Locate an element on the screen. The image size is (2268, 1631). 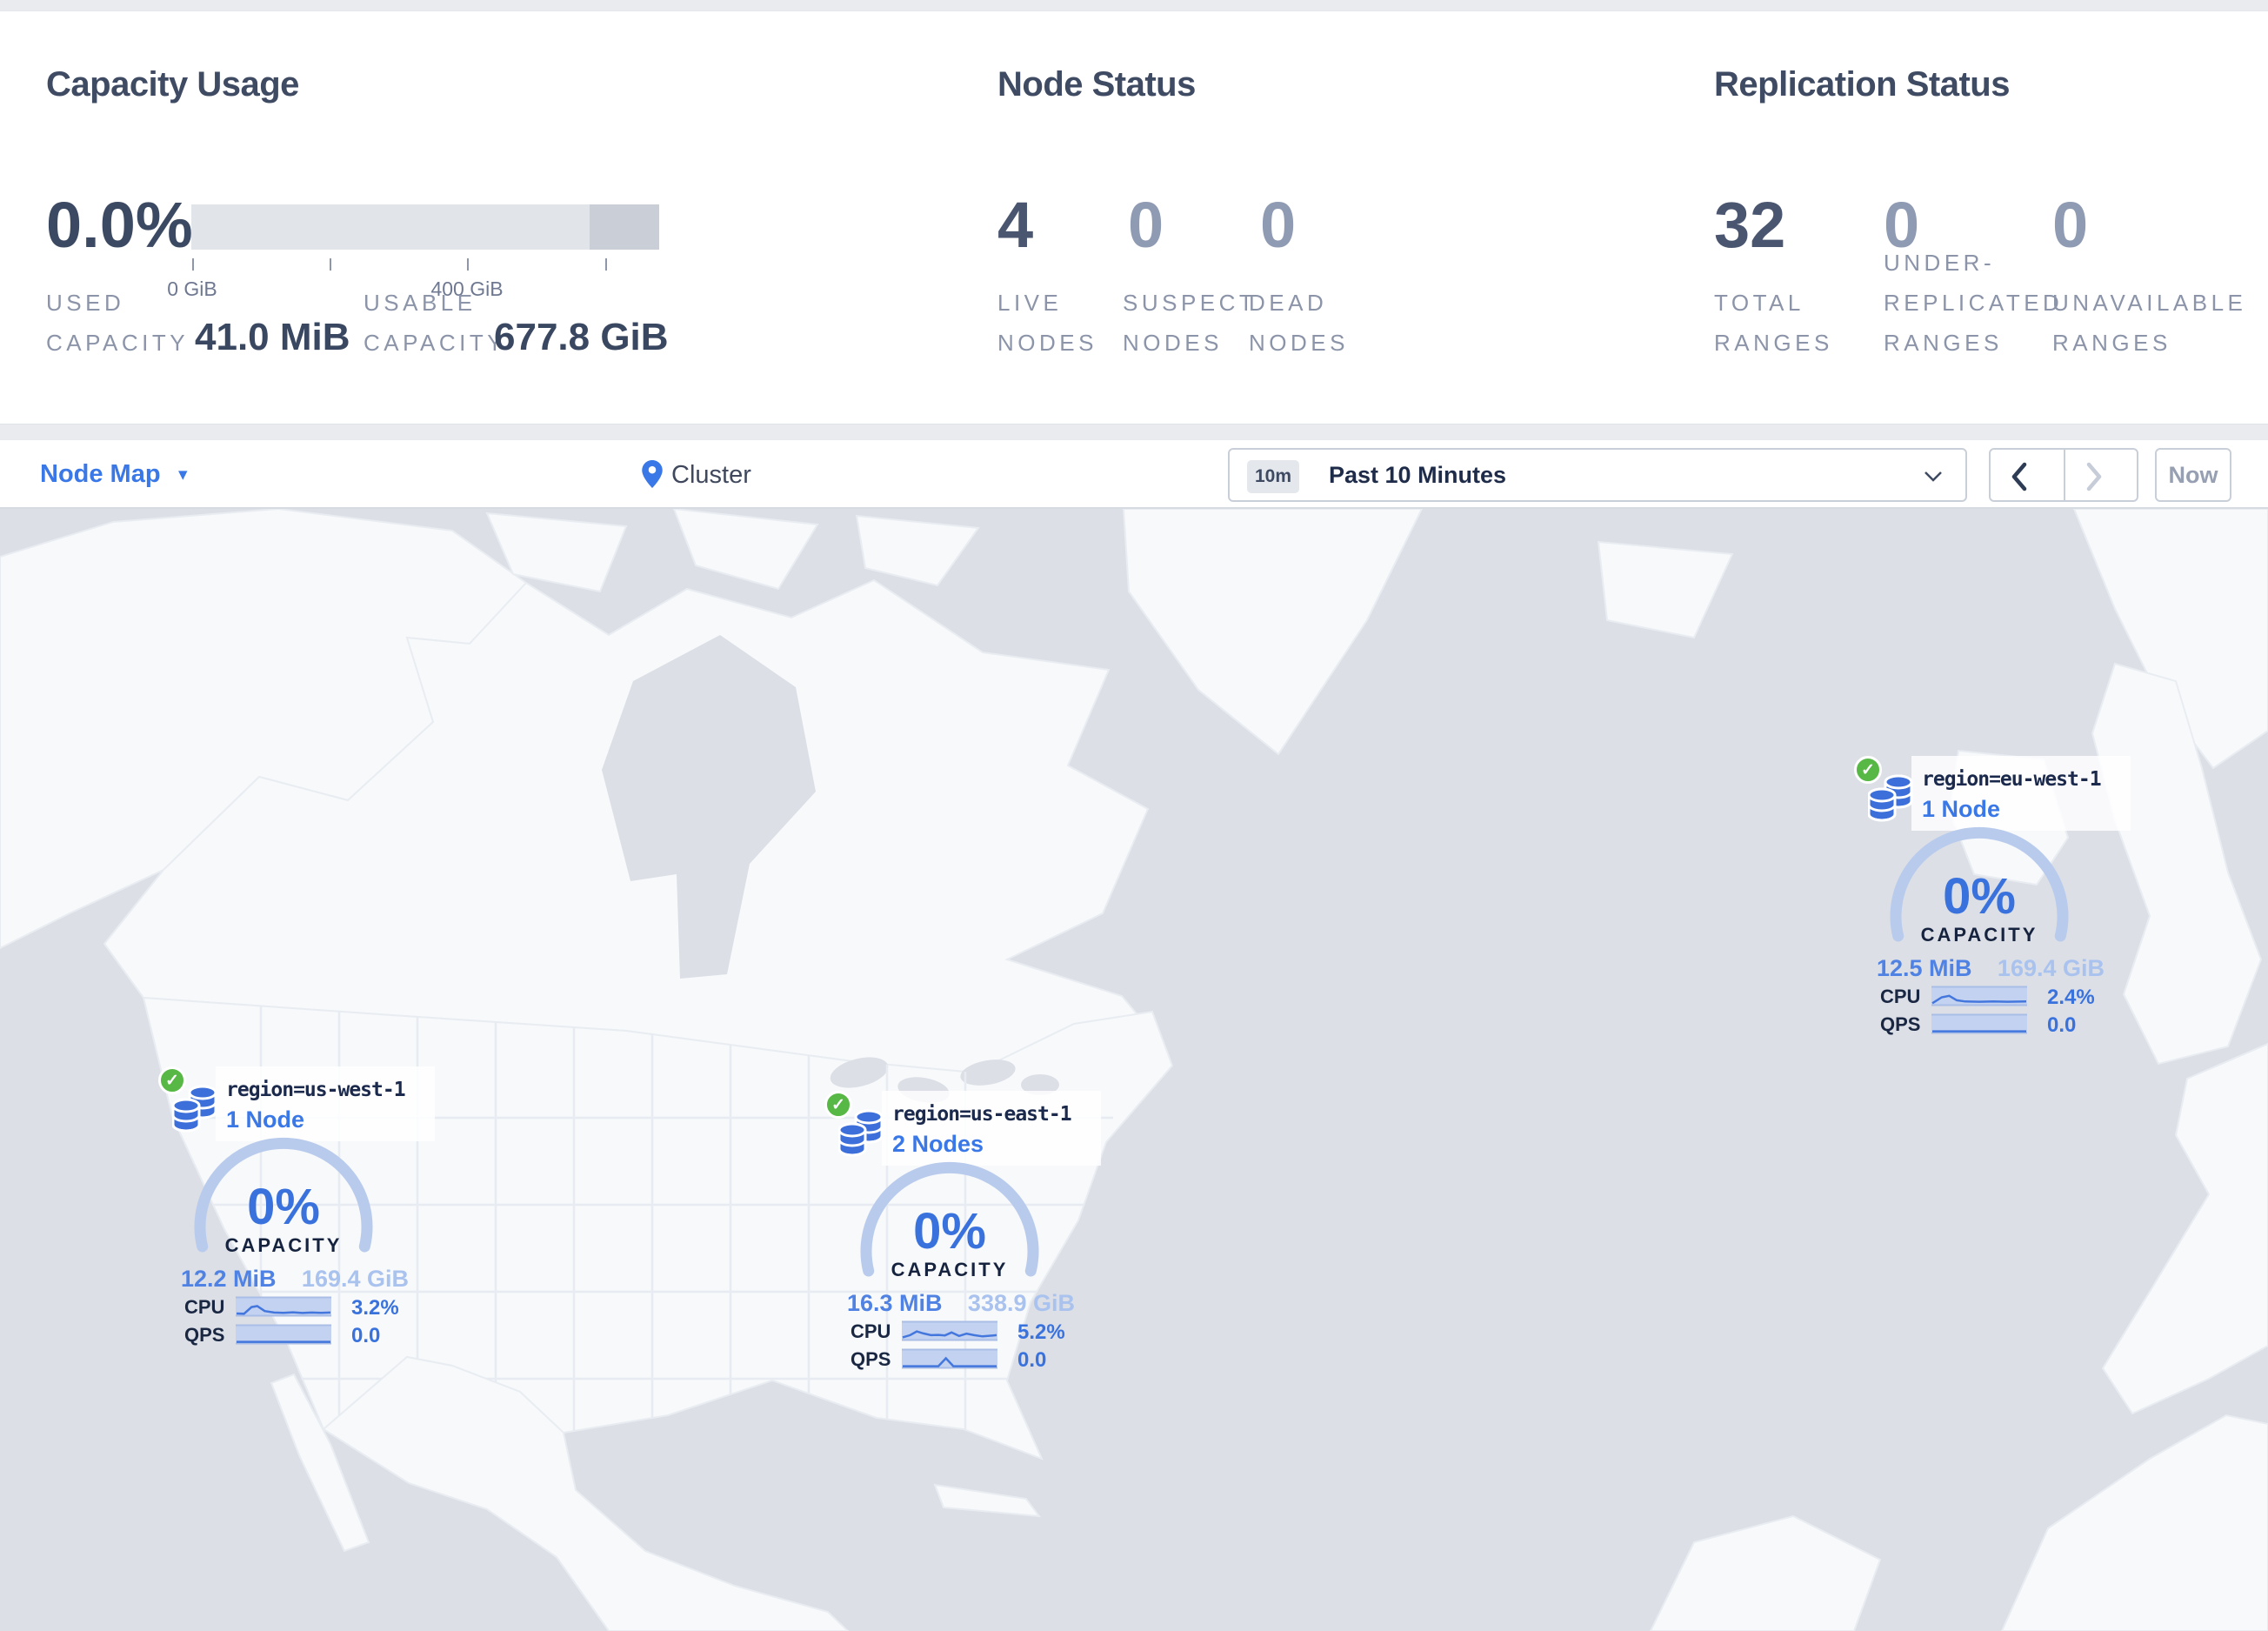
land-south-america is located at coordinates (1765, 1572).